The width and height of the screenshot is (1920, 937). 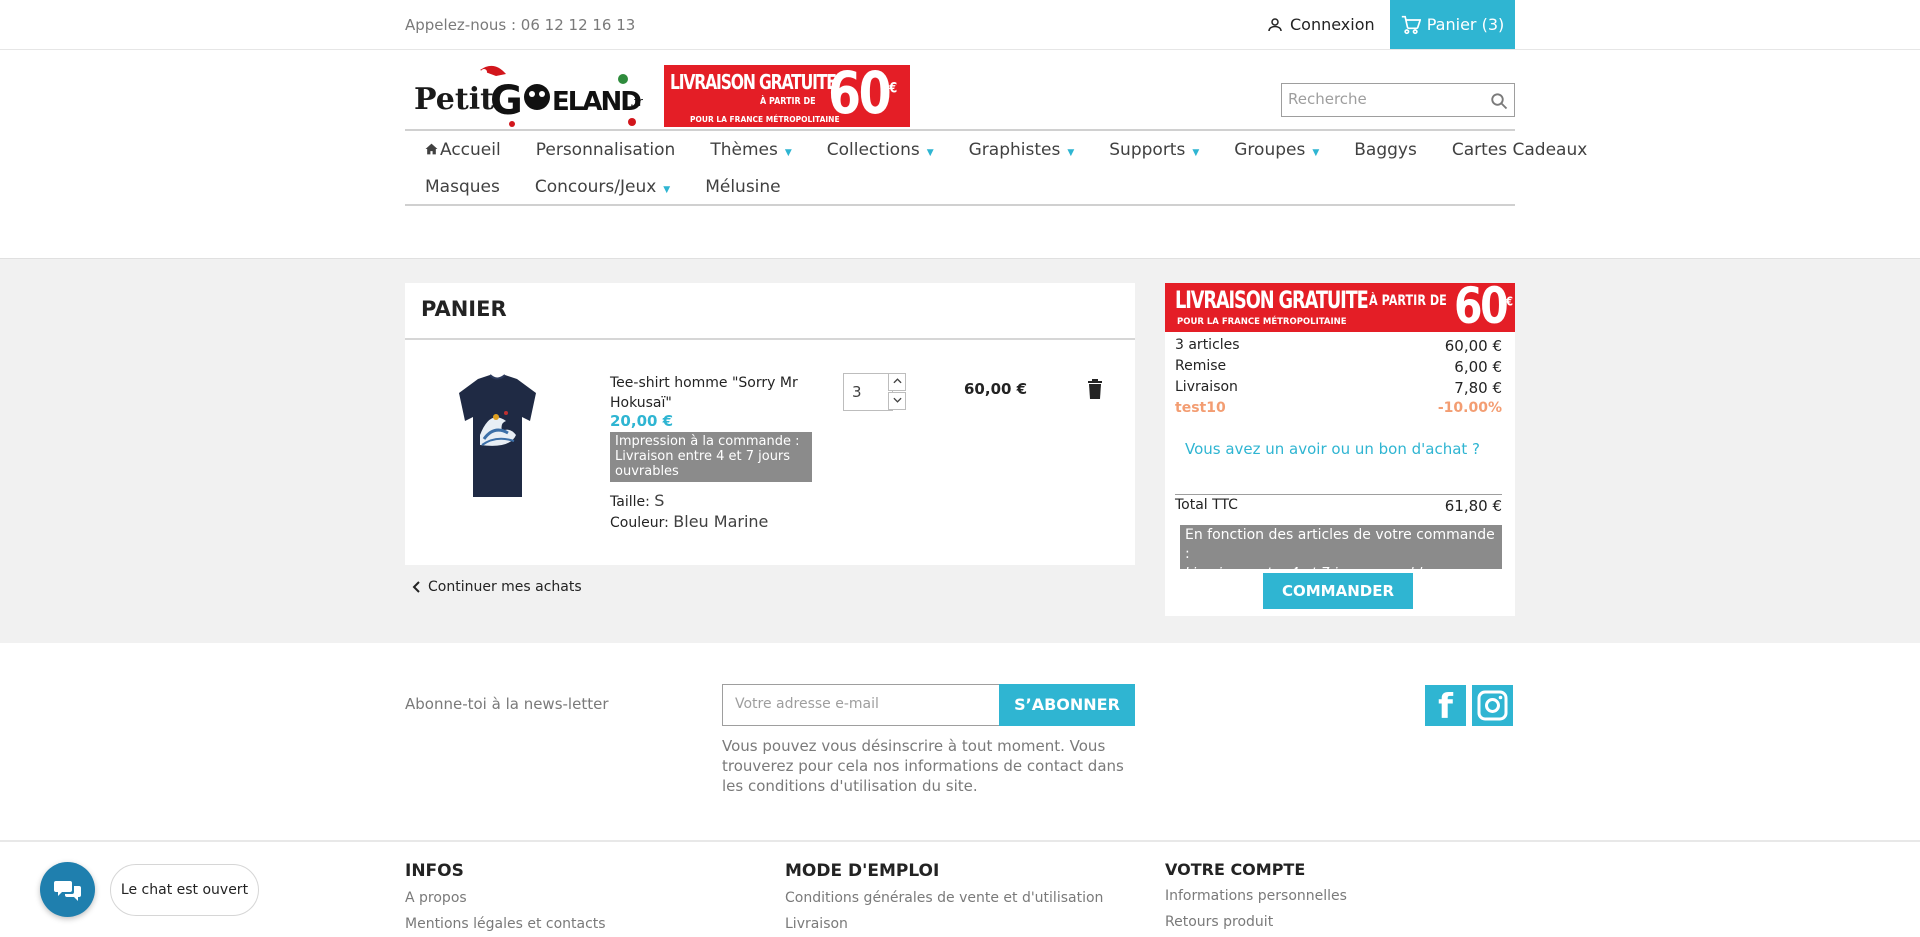 What do you see at coordinates (1411, 24) in the screenshot?
I see `shopping-cart-icon` at bounding box center [1411, 24].